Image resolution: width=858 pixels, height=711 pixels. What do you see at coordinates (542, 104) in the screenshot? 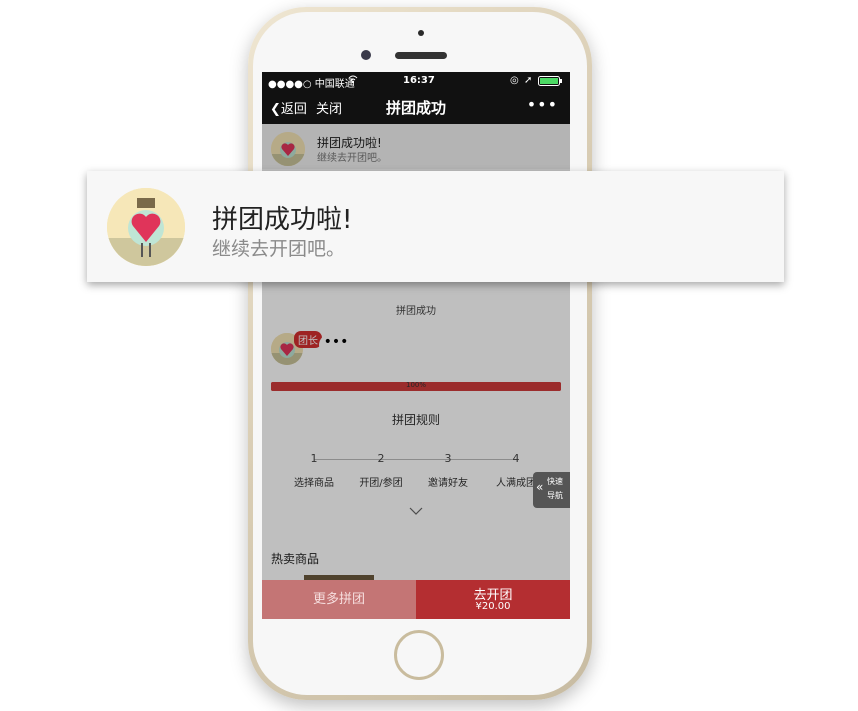
I see `more-menu-button: •••` at bounding box center [542, 104].